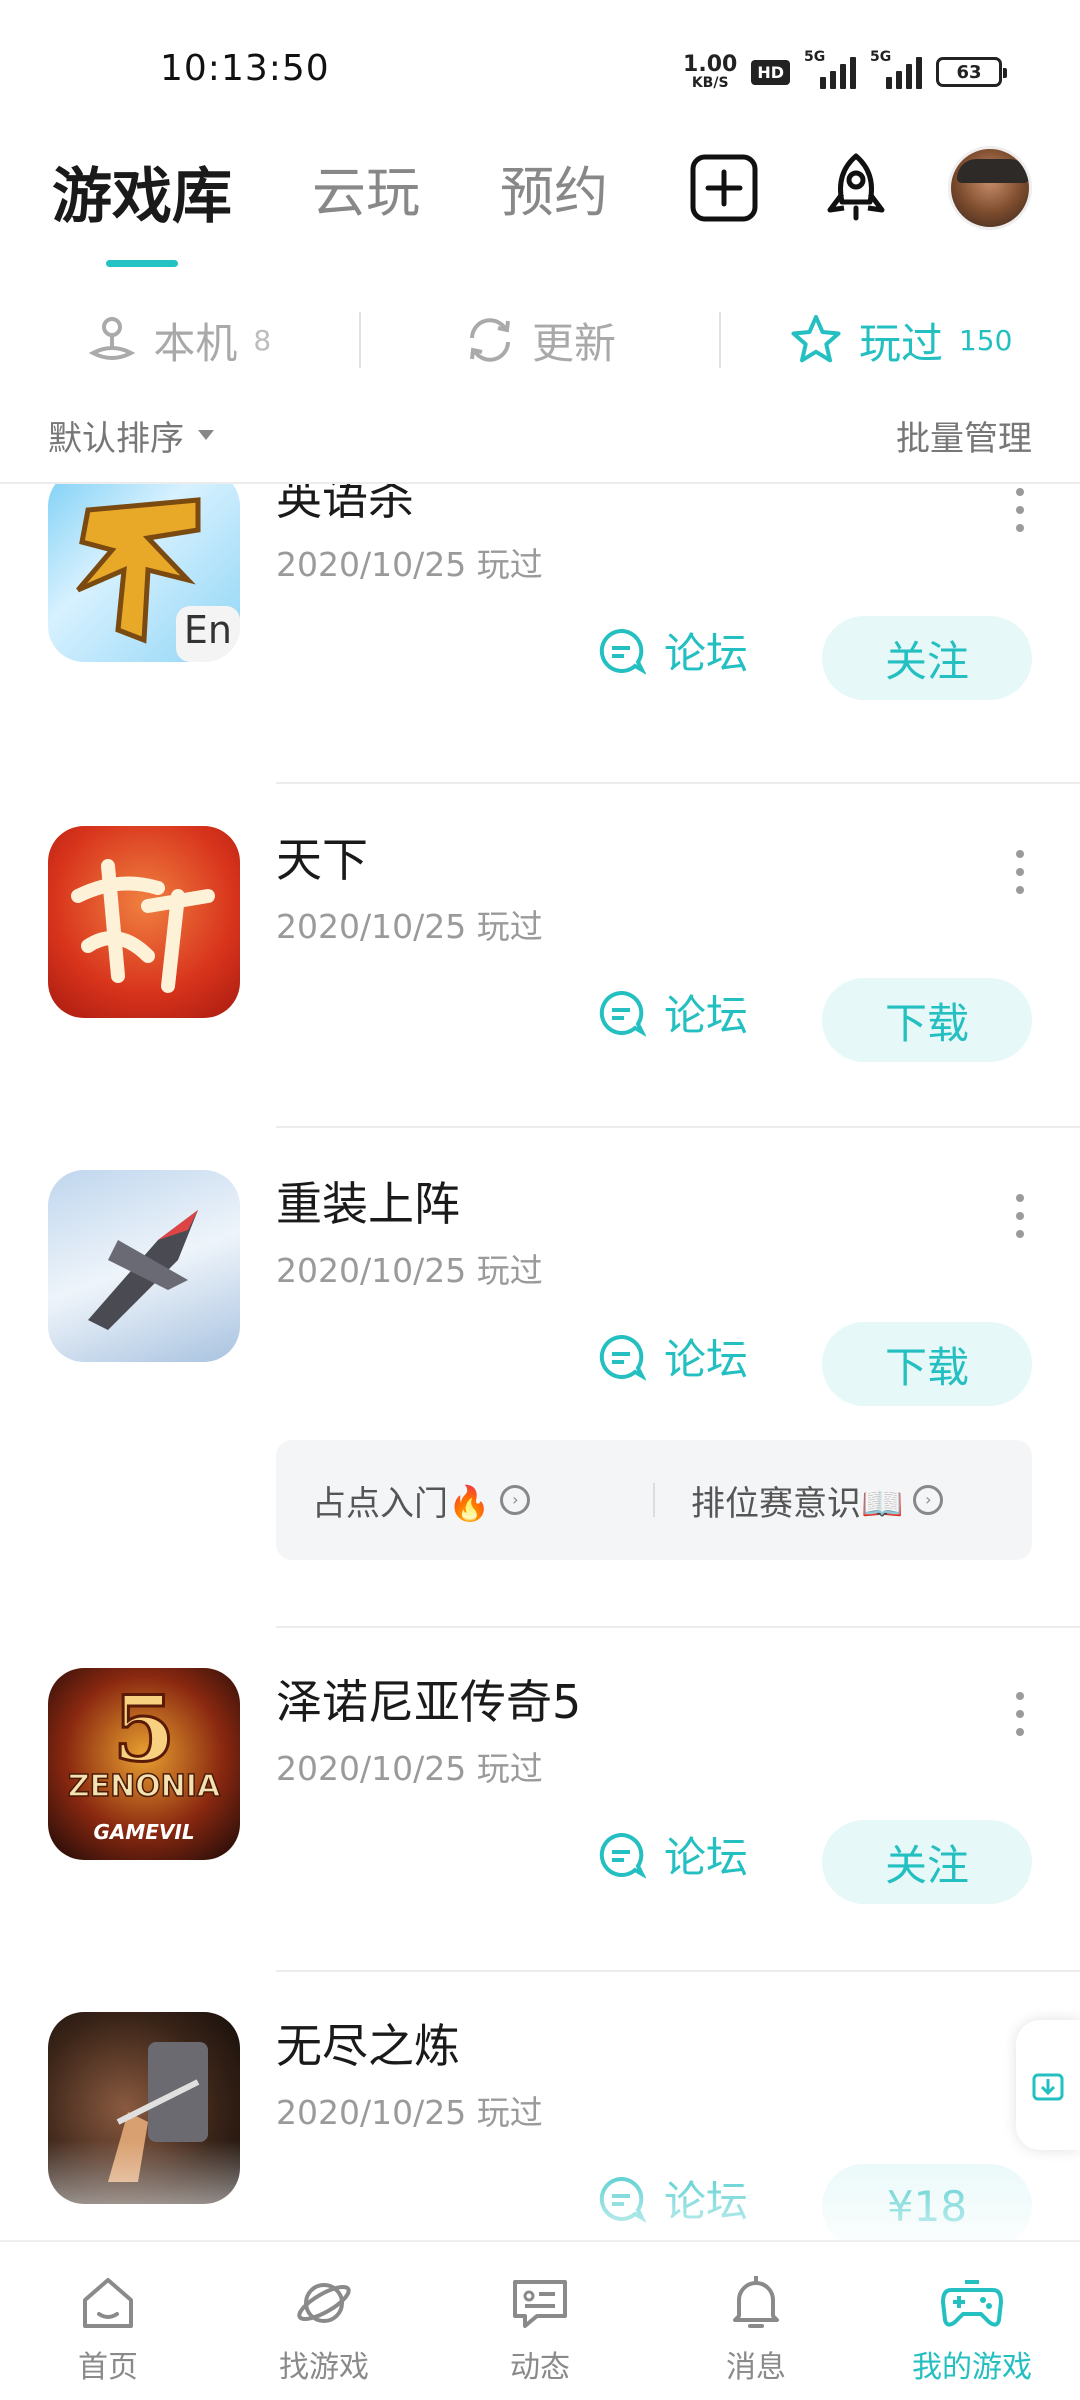 The height and width of the screenshot is (2400, 1080). Describe the element at coordinates (144, 1786) in the screenshot. I see `svg-text: ZENONIA` at that location.